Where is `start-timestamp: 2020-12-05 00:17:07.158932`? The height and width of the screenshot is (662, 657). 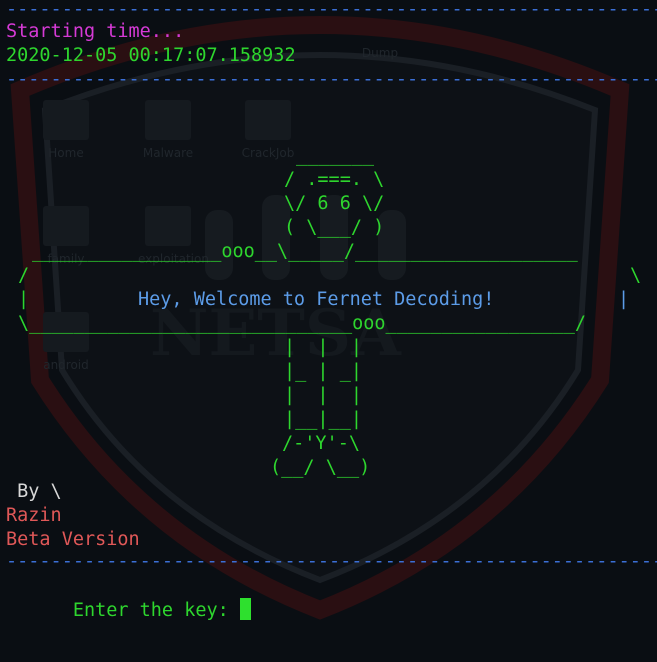
start-timestamp: 2020-12-05 00:17:07.158932 is located at coordinates (151, 55).